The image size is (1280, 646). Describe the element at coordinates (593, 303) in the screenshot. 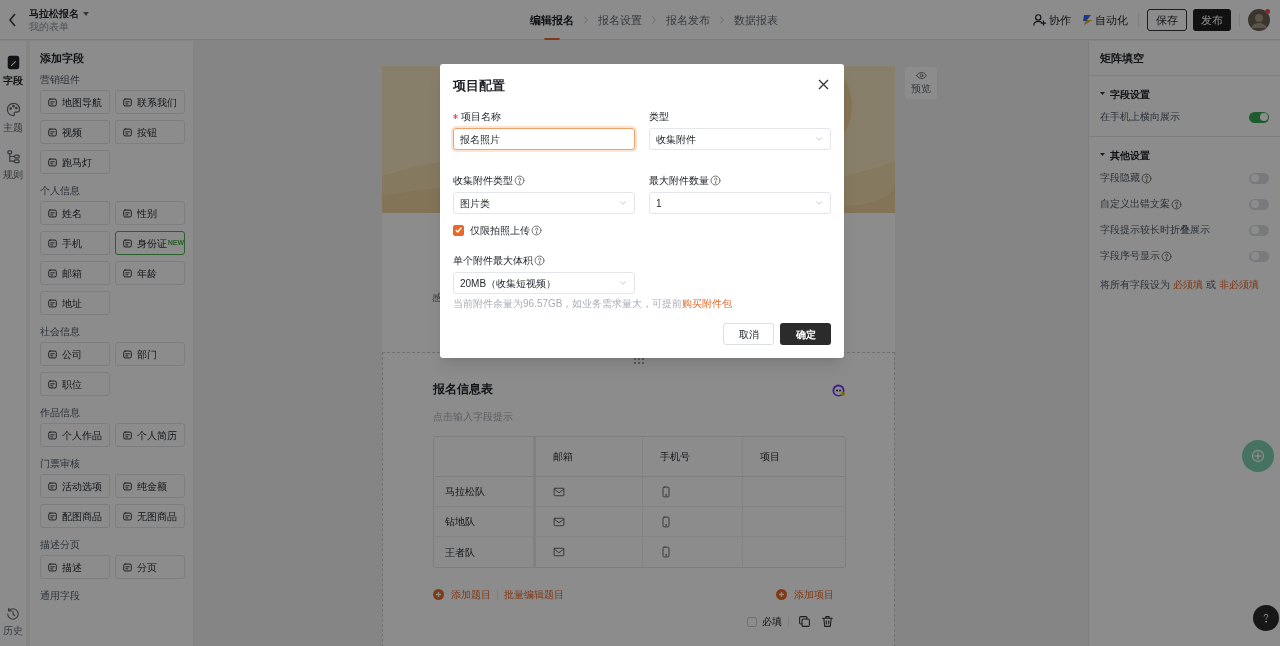

I see `quota-text: 当前附件余量为96.57GB，如业务需求量大，可提前购买附件包` at that location.